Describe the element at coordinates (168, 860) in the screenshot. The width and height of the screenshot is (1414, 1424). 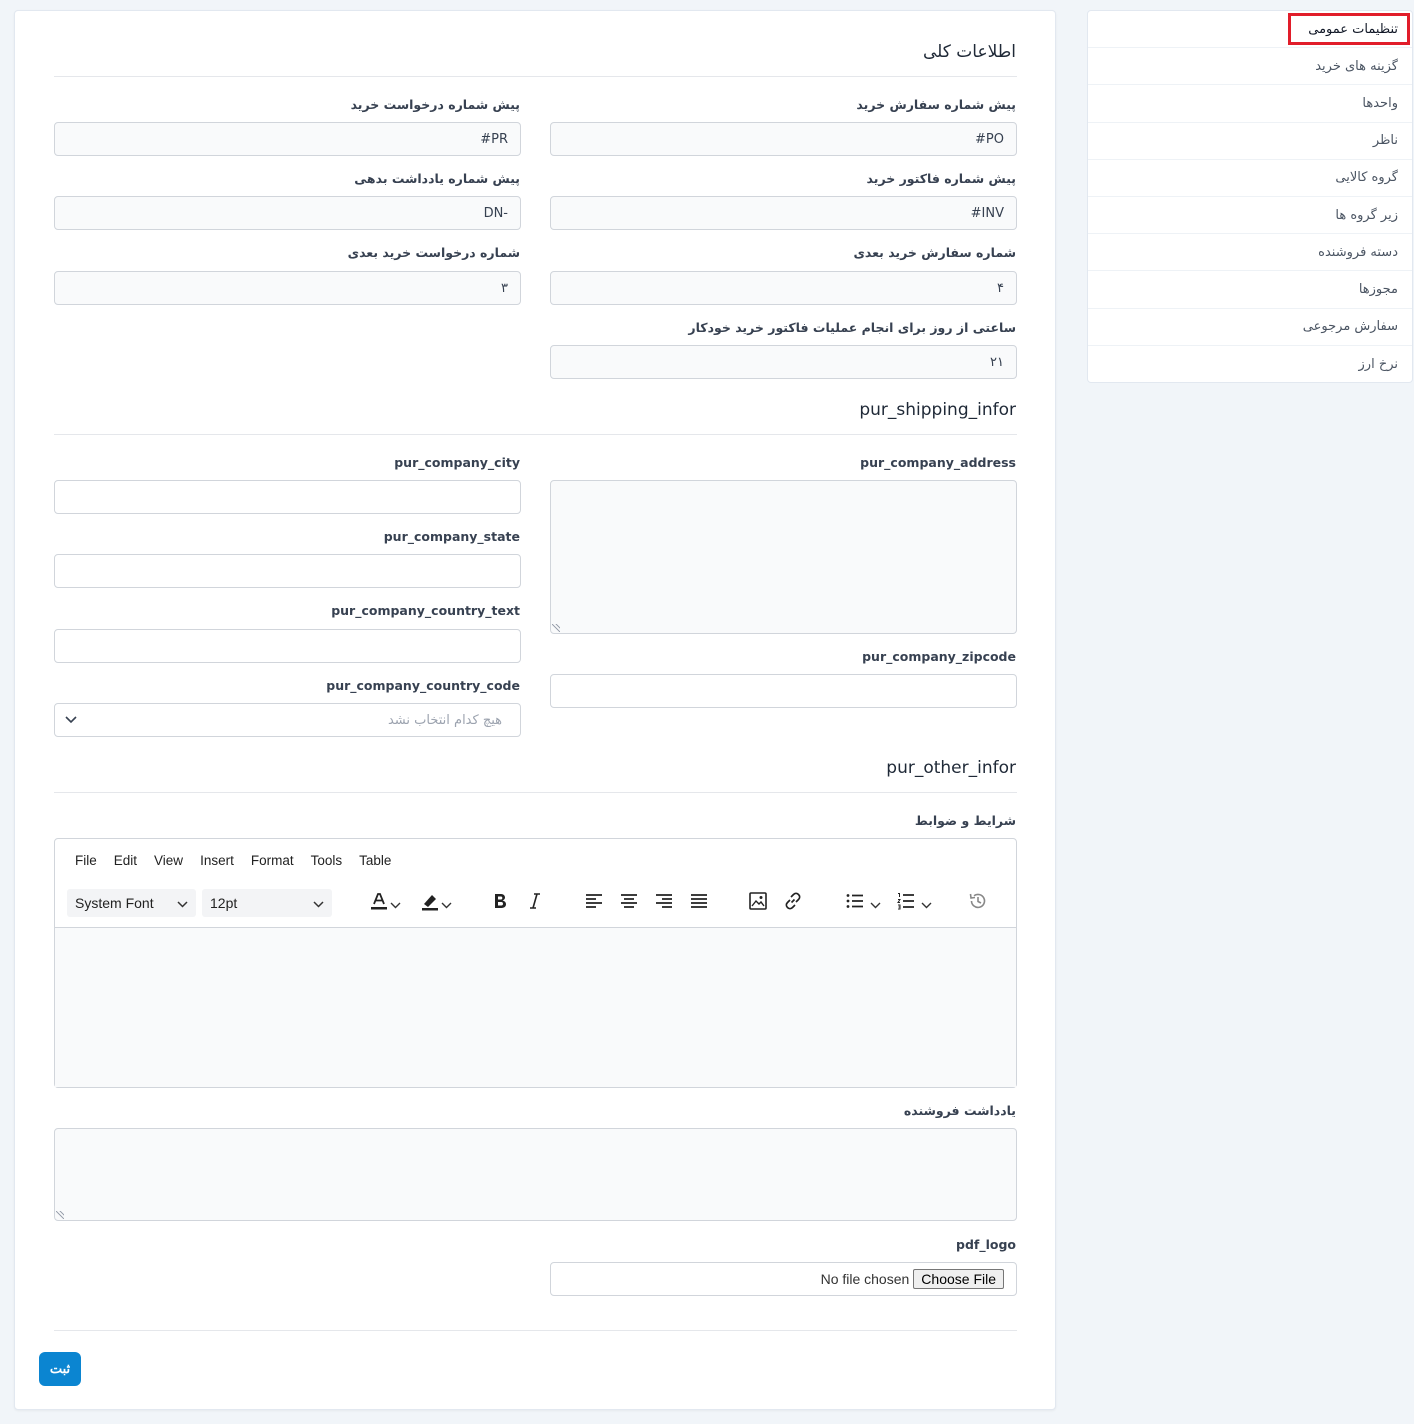
I see `menu-view: View` at that location.